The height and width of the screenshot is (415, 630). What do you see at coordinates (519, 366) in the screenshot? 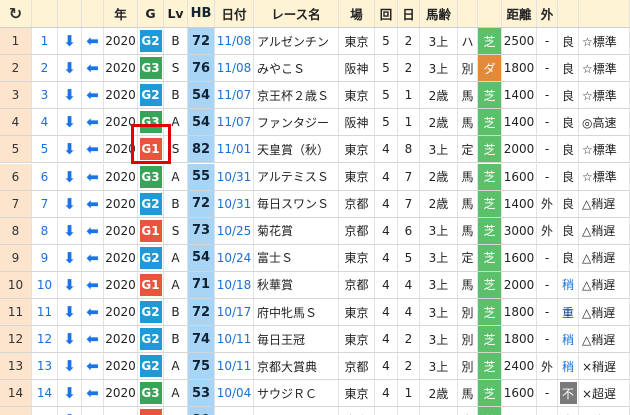
I see `distance-cell: 2400` at bounding box center [519, 366].